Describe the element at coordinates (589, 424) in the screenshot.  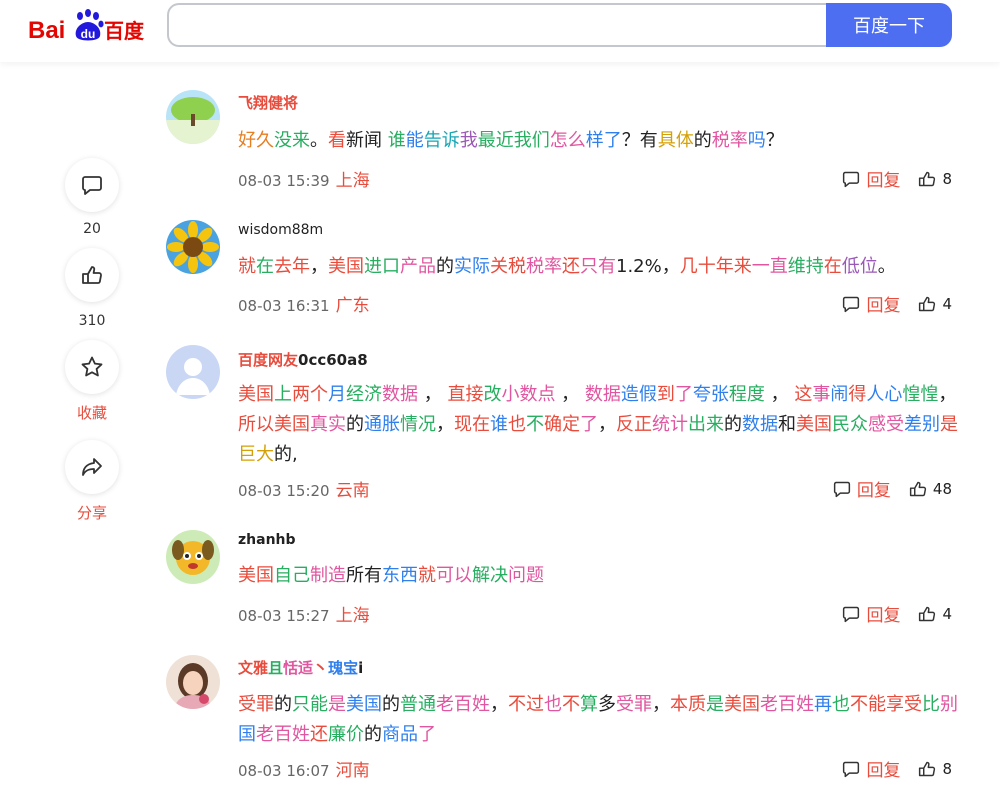
I see `text-segment: 了` at that location.